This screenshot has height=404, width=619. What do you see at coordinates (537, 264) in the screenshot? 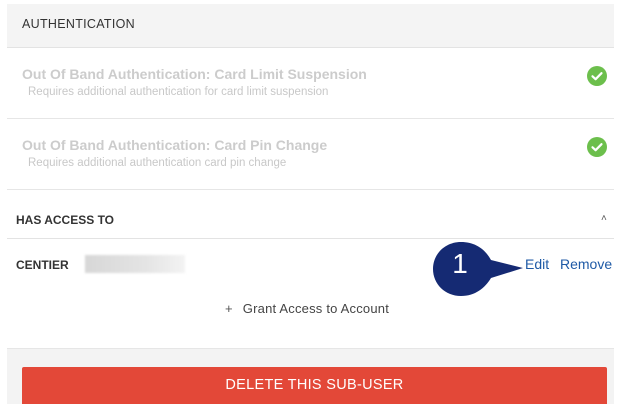
I see `edit-access-link: Edit` at bounding box center [537, 264].